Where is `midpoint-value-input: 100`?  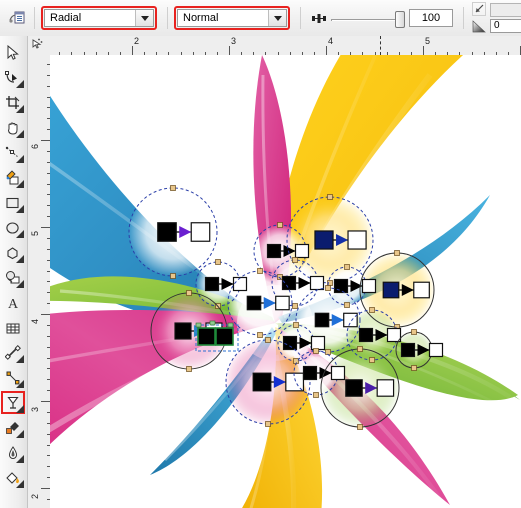 midpoint-value-input: 100 is located at coordinates (431, 18).